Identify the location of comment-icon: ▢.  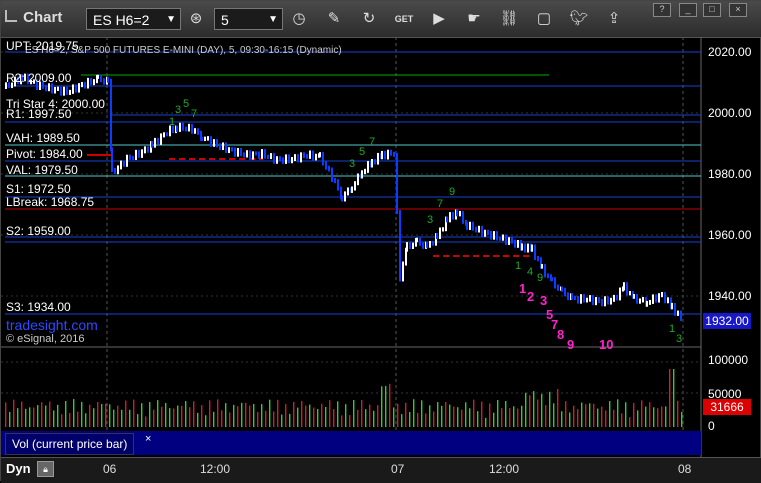
(544, 19).